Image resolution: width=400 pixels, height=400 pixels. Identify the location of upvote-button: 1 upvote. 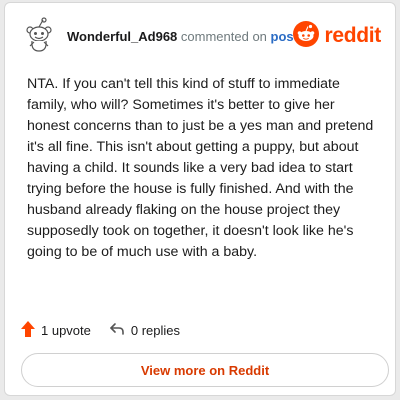
(56, 330).